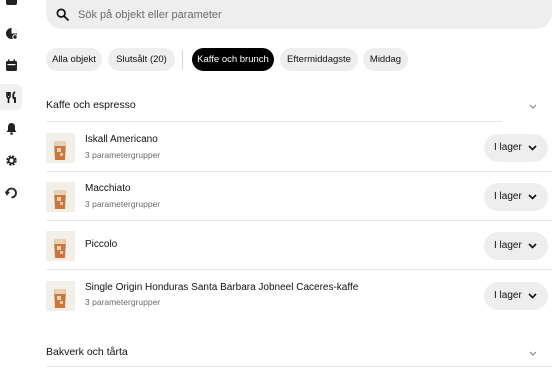  I want to click on filter-chip-all: Alla objekt, so click(74, 59).